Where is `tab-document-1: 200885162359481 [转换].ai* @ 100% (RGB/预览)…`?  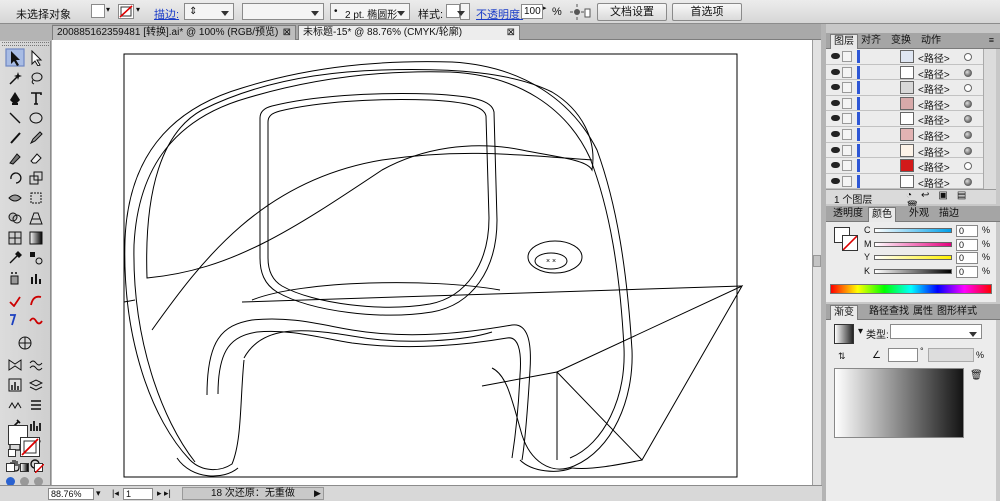 tab-document-1: 200885162359481 [转换].ai* @ 100% (RGB/预览)… is located at coordinates (174, 32).